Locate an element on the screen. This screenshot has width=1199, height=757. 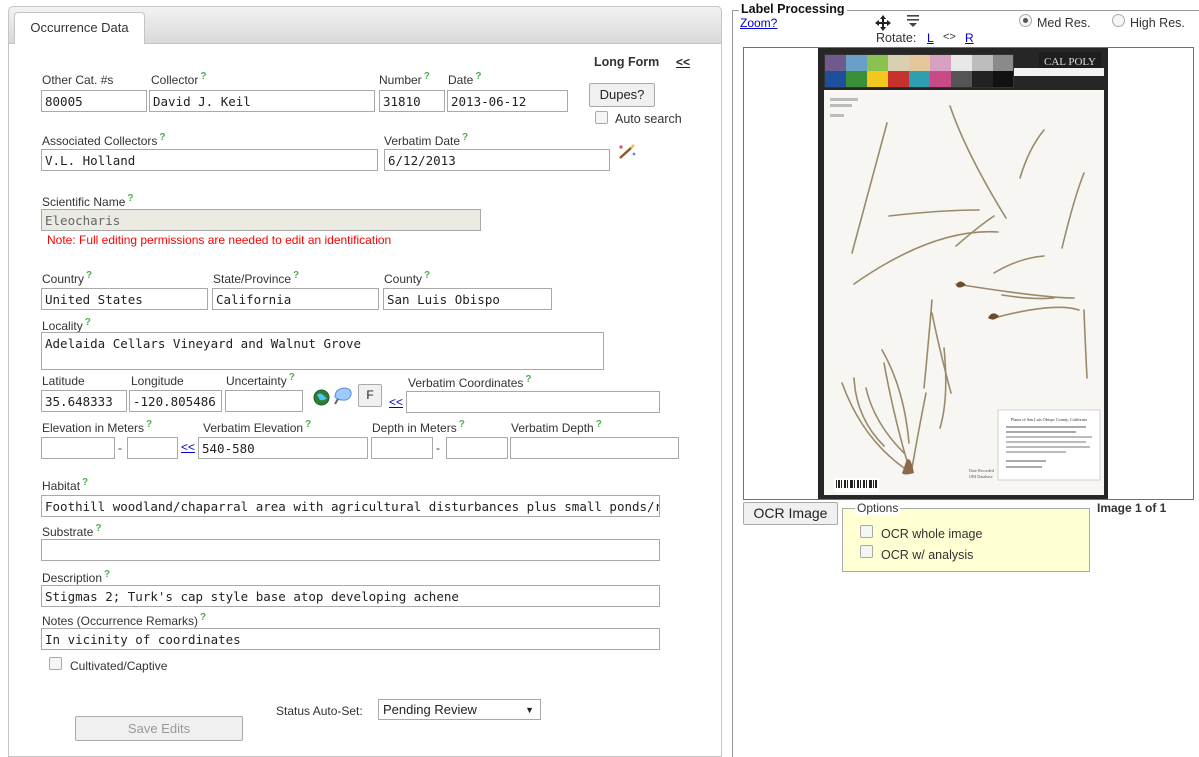
coords-toggle-link: << is located at coordinates (396, 402).